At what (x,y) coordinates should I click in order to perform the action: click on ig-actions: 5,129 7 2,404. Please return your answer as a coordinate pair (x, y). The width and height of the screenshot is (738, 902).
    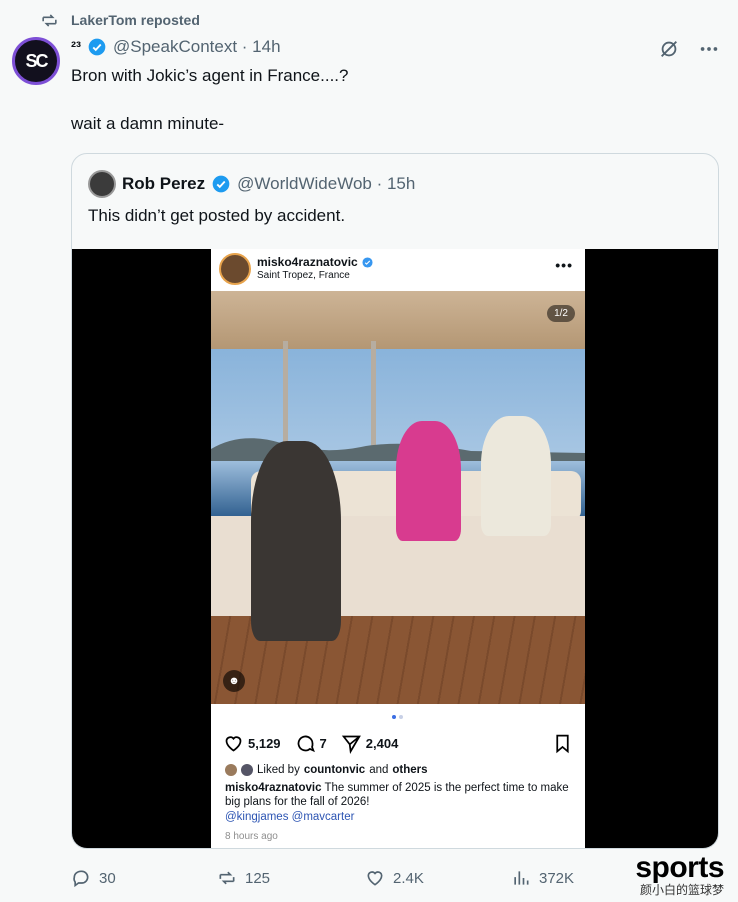
    Looking at the image, I should click on (398, 743).